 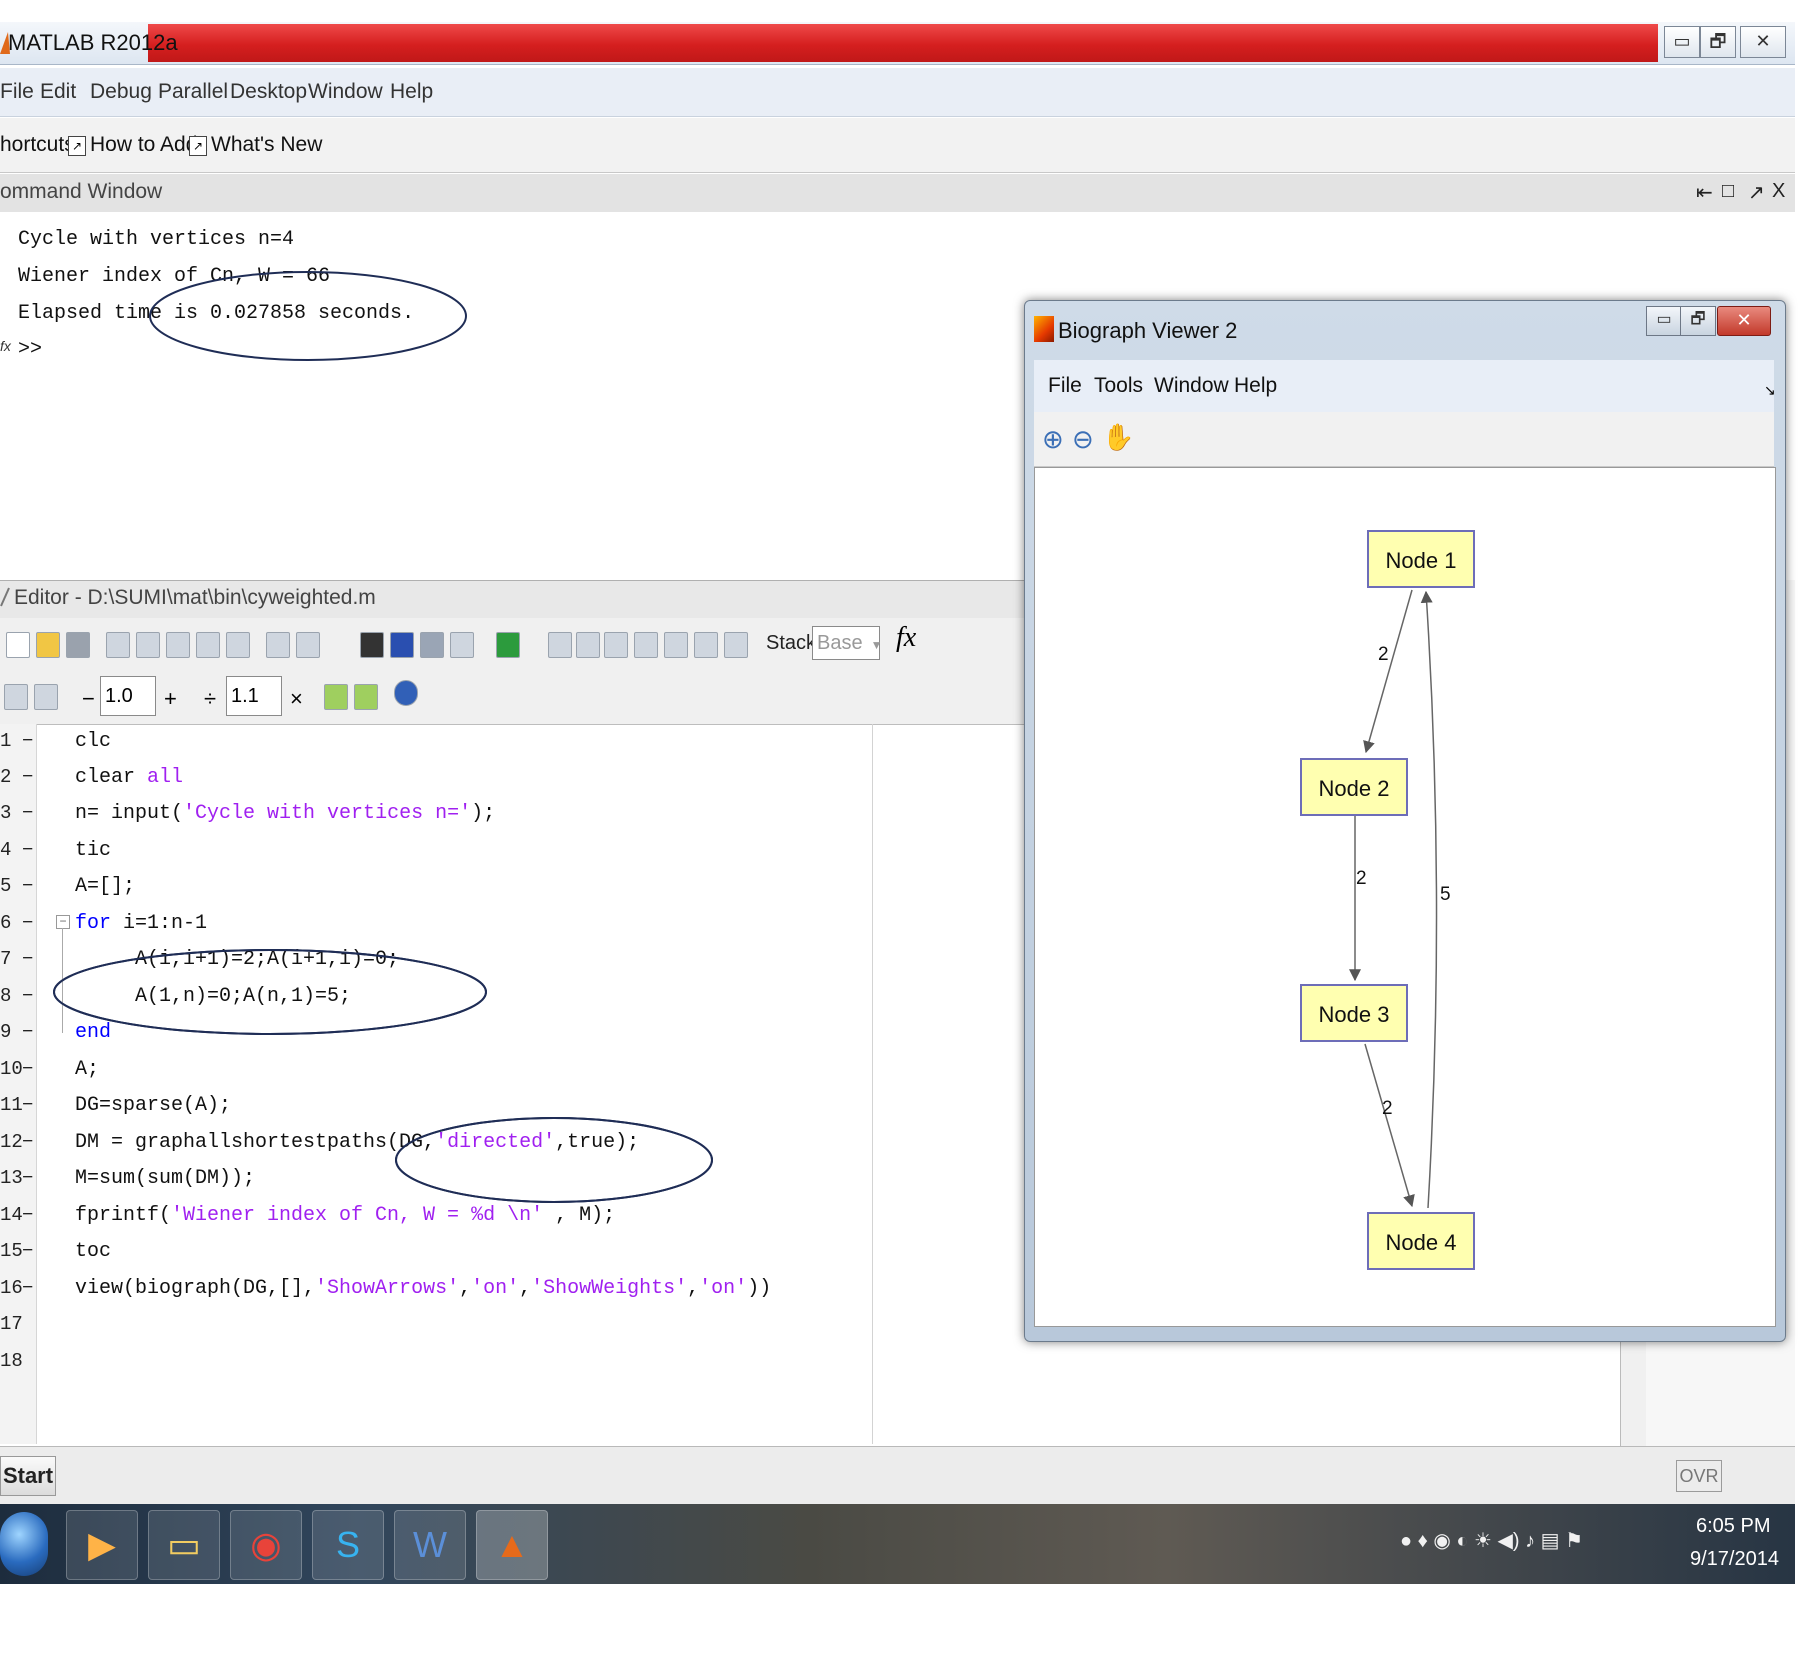 I want to click on go-back-icon, so click(x=402, y=645).